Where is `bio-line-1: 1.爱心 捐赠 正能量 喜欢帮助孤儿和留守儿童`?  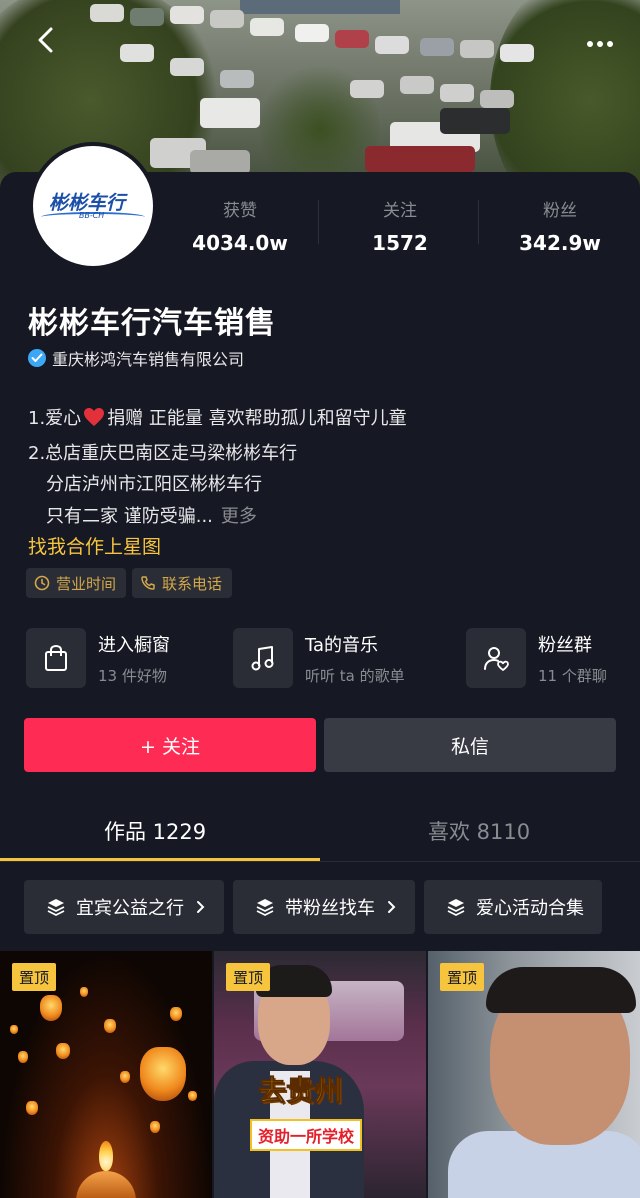 bio-line-1: 1.爱心 捐赠 正能量 喜欢帮助孤儿和留守儿童 is located at coordinates (217, 420).